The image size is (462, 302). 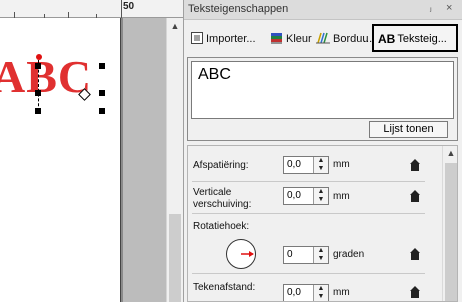 I want to click on import-icon, so click(x=197, y=39).